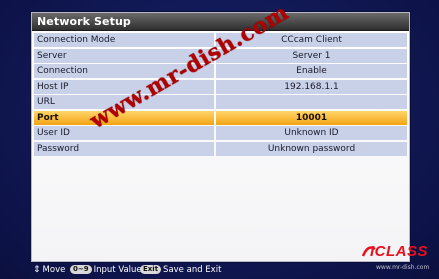 This screenshot has height=279, width=439. What do you see at coordinates (124, 148) in the screenshot?
I see `row-label: Password` at bounding box center [124, 148].